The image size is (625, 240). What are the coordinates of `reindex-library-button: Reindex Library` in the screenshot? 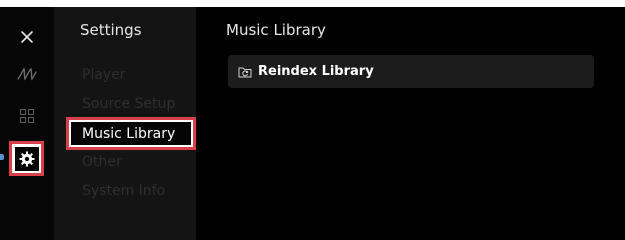 It's located at (411, 71).